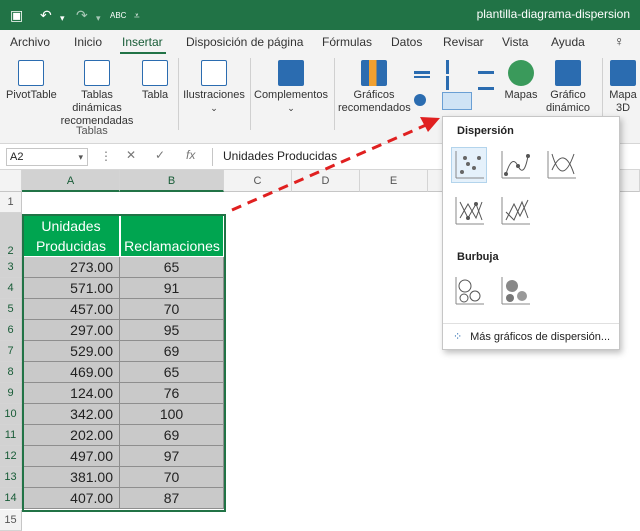 The image size is (640, 531). What do you see at coordinates (11, 478) in the screenshot?
I see `row-header: 13` at bounding box center [11, 478].